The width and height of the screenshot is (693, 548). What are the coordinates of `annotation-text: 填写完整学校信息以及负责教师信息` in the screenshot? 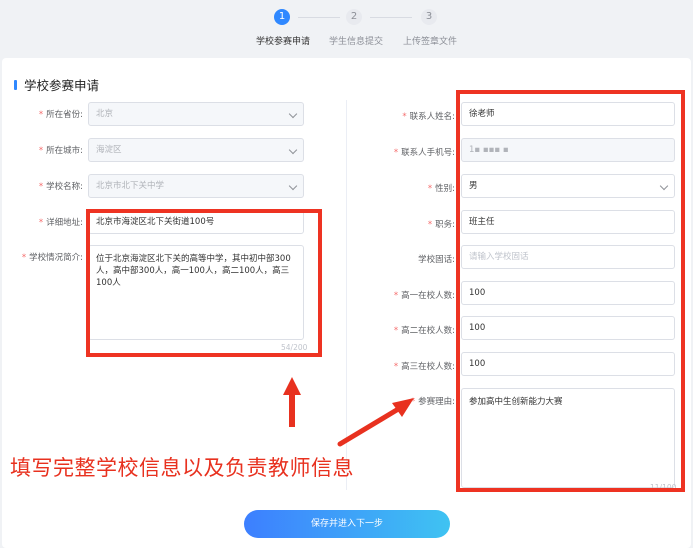 It's located at (182, 468).